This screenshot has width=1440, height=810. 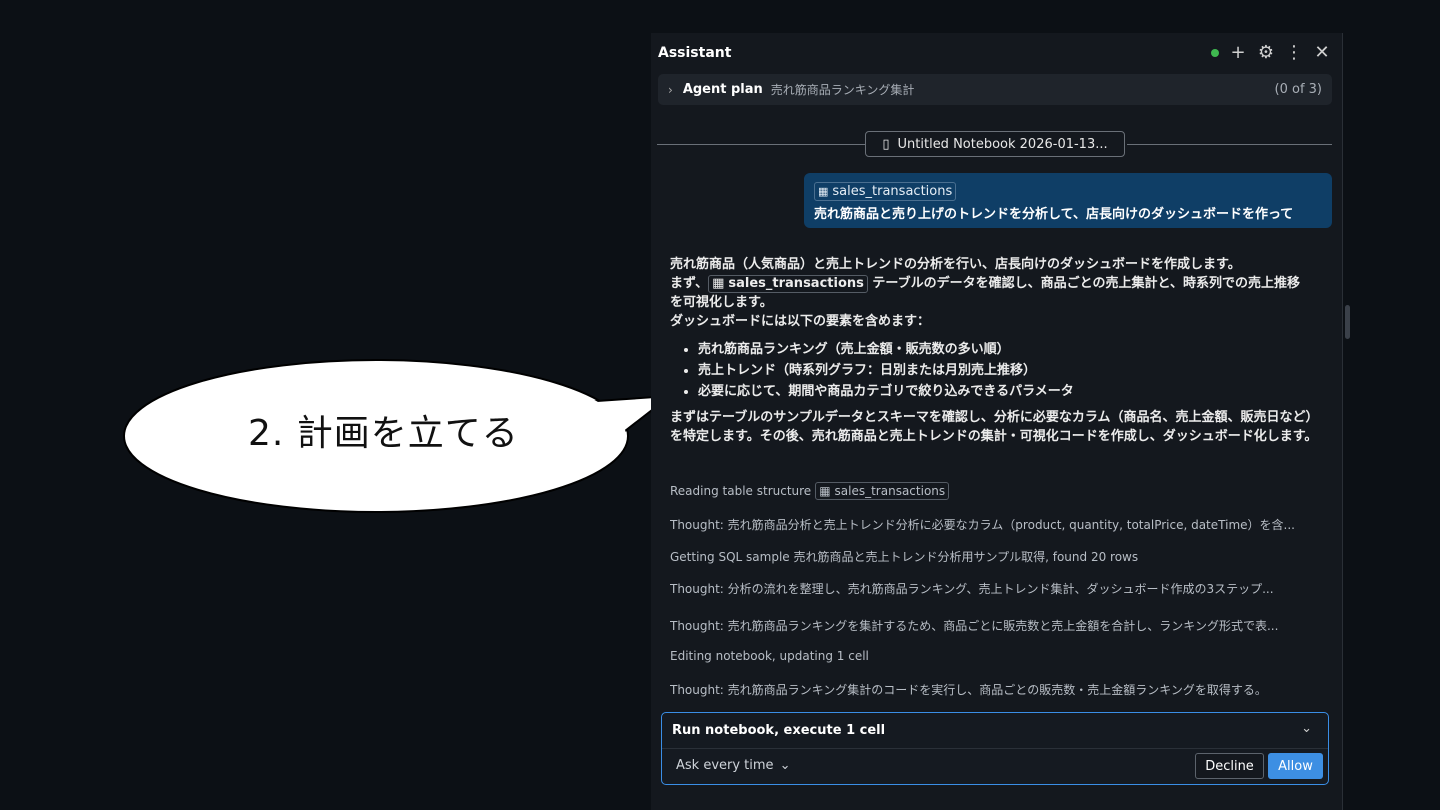 I want to click on reply-line: ダッシュボードには以下の要素を含めます：, so click(x=800, y=321).